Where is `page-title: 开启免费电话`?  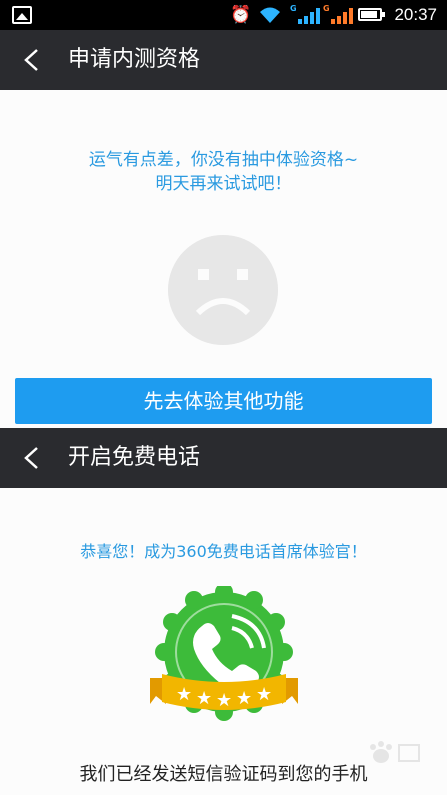 page-title: 开启免费电话 is located at coordinates (134, 457).